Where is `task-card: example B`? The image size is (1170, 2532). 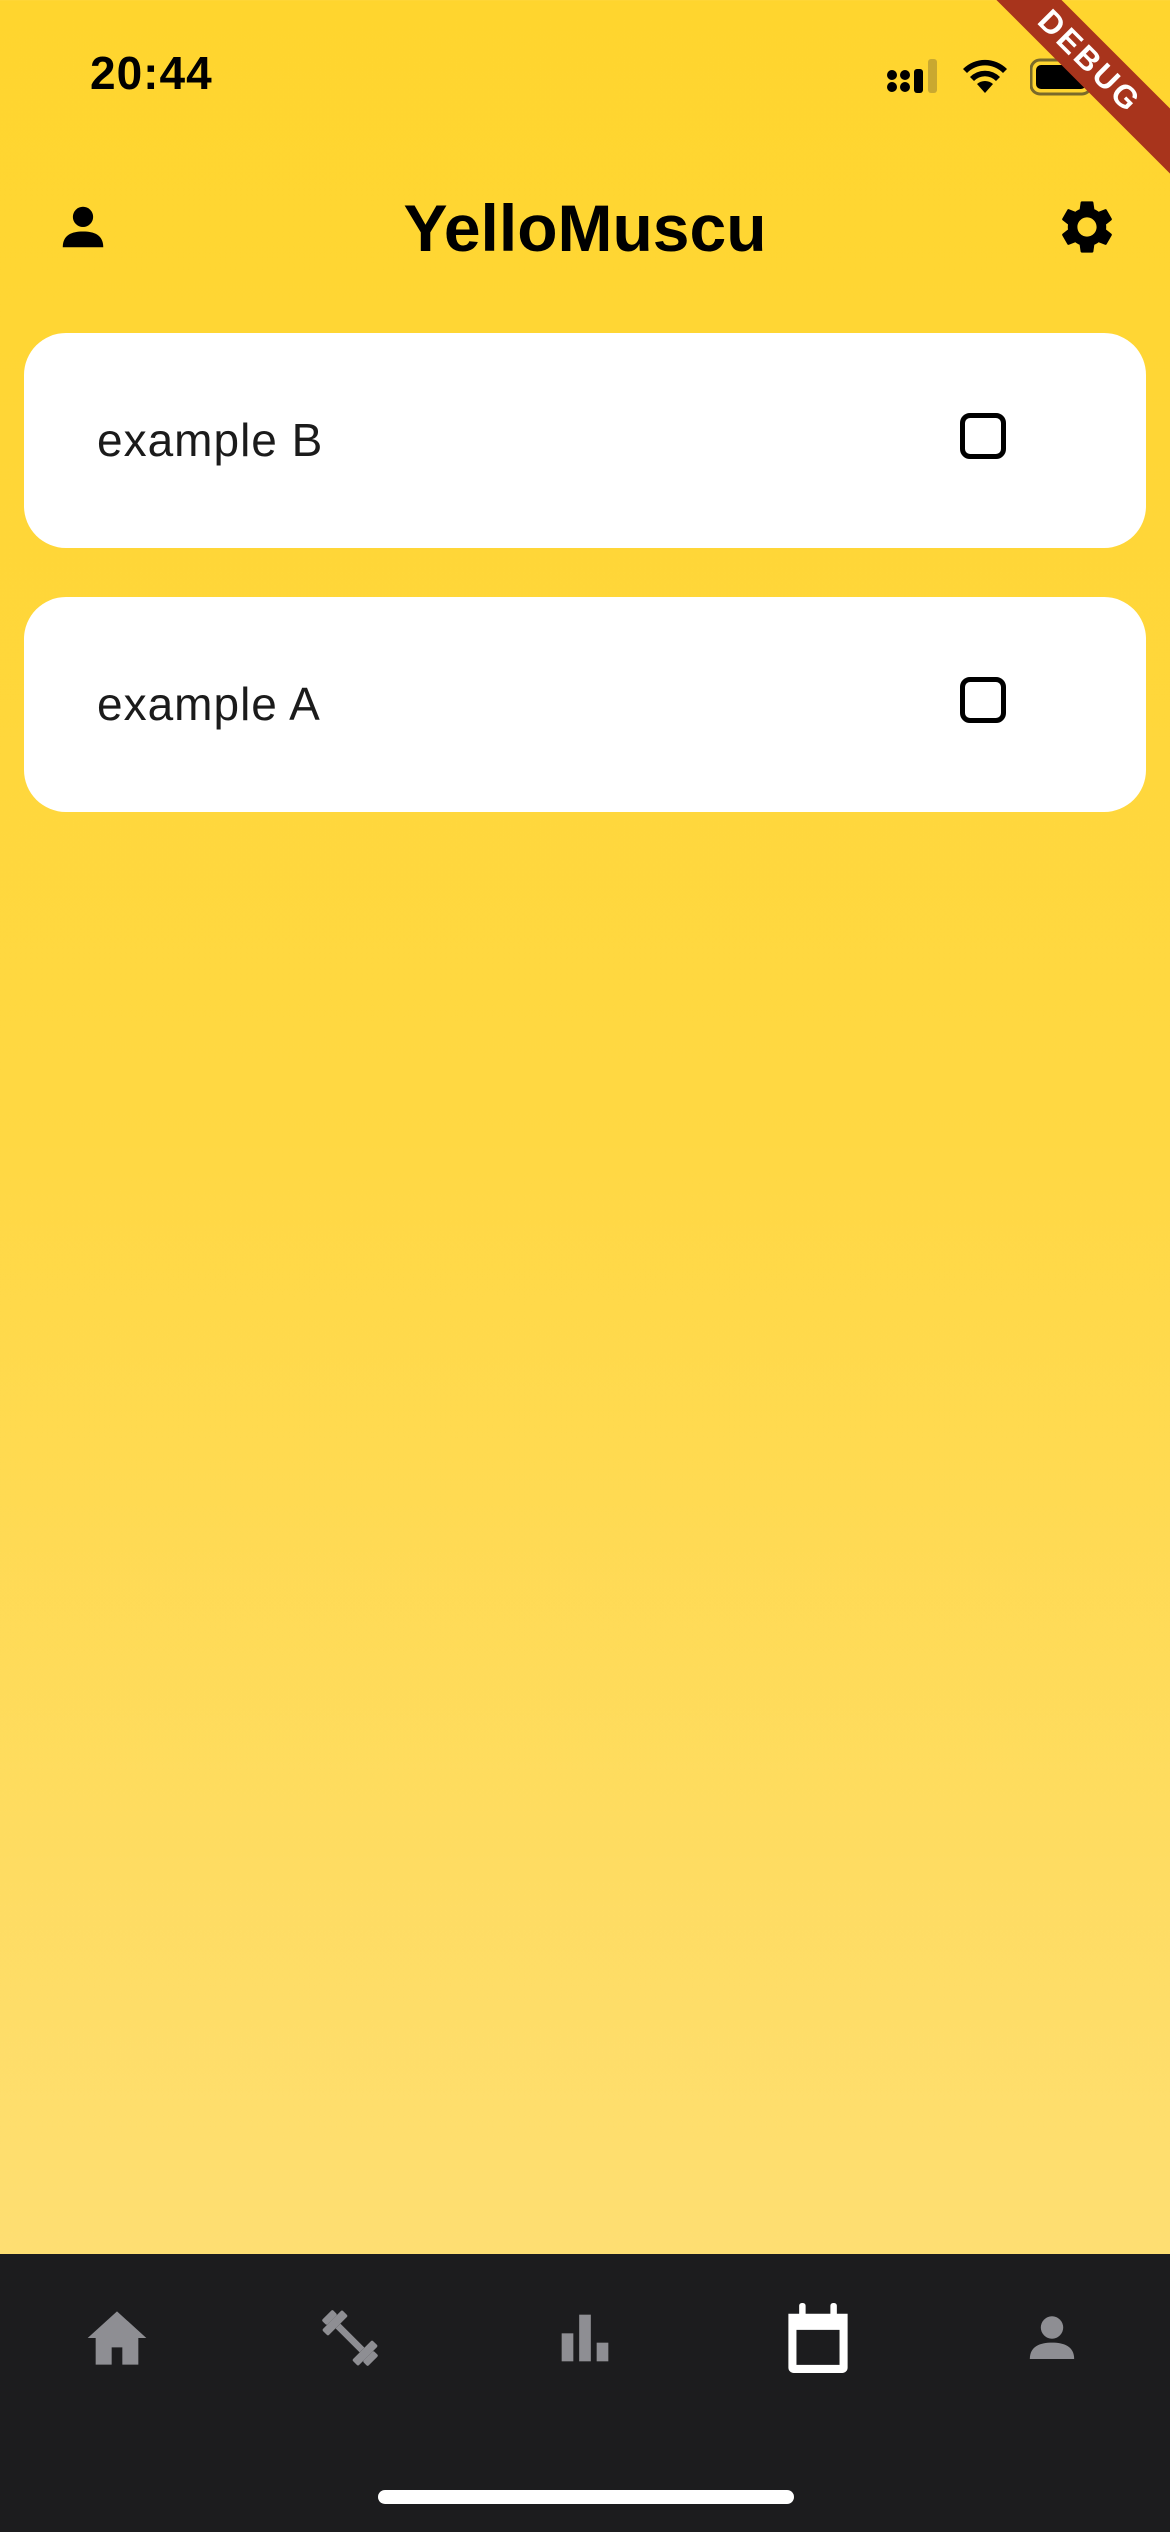 task-card: example B is located at coordinates (585, 440).